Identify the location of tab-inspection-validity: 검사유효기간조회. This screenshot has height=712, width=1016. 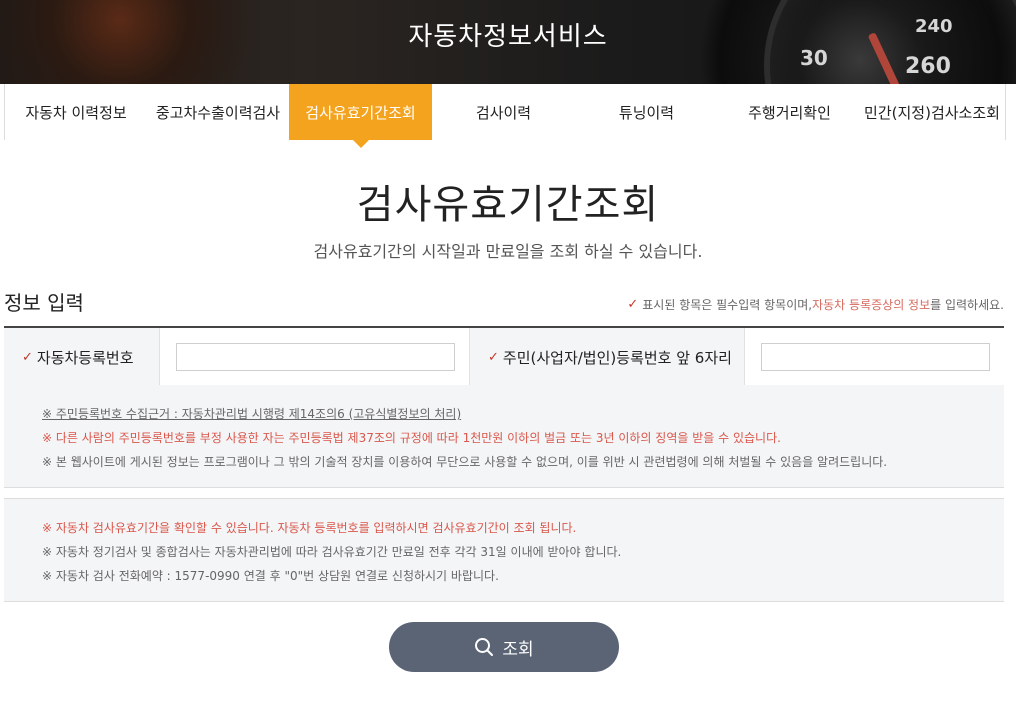
(360, 116).